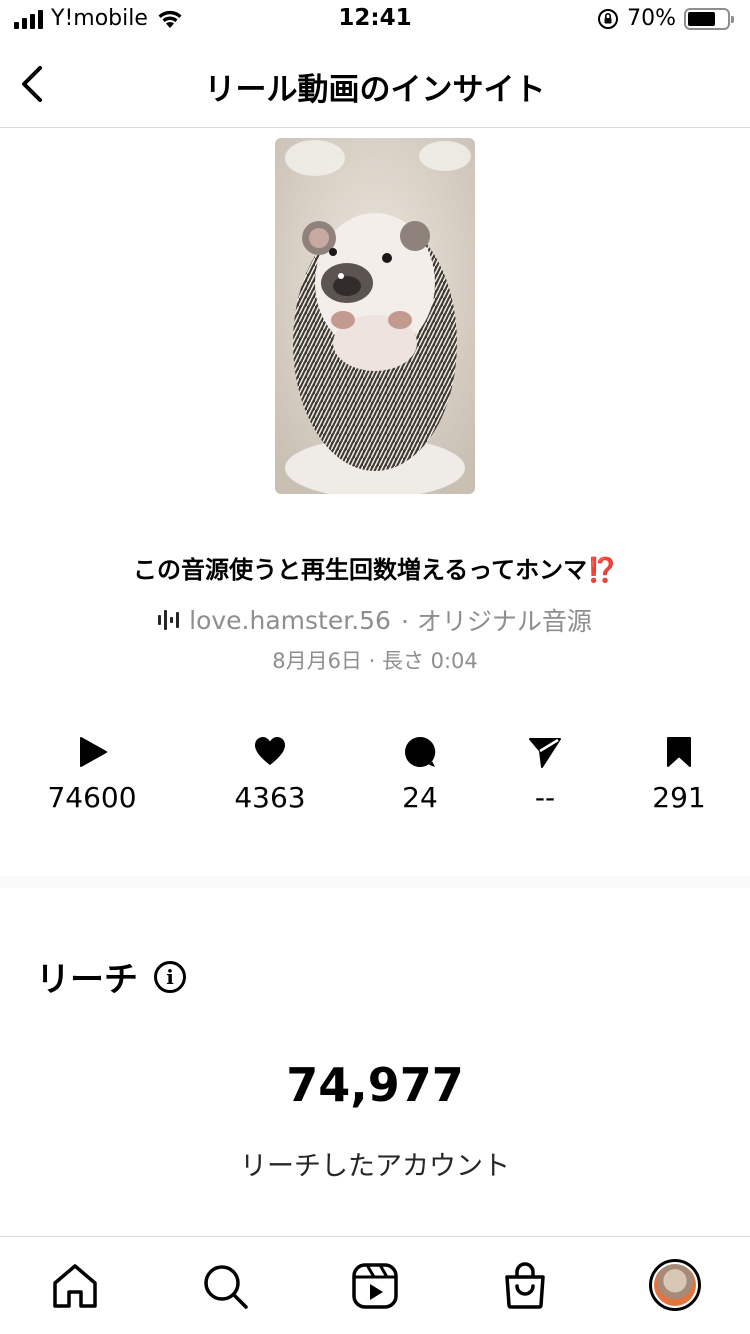 This screenshot has width=750, height=1334. I want to click on status-bar: Y!mobile 12:41 70%, so click(375, 20).